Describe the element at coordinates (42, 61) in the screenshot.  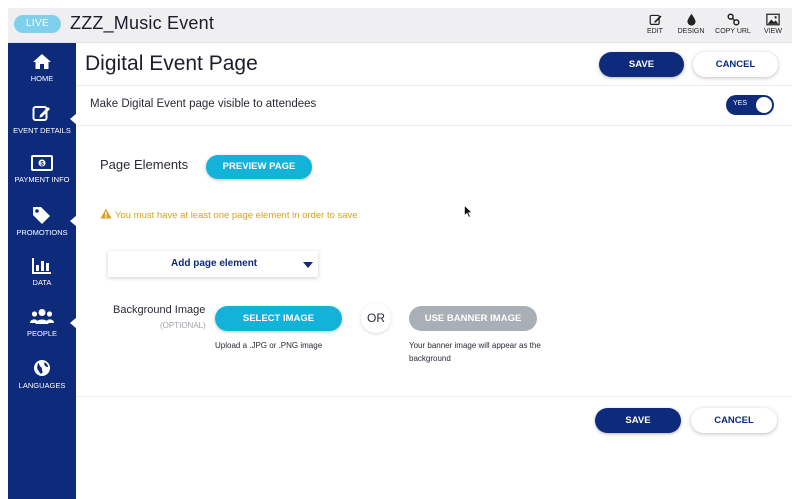
I see `home-icon` at that location.